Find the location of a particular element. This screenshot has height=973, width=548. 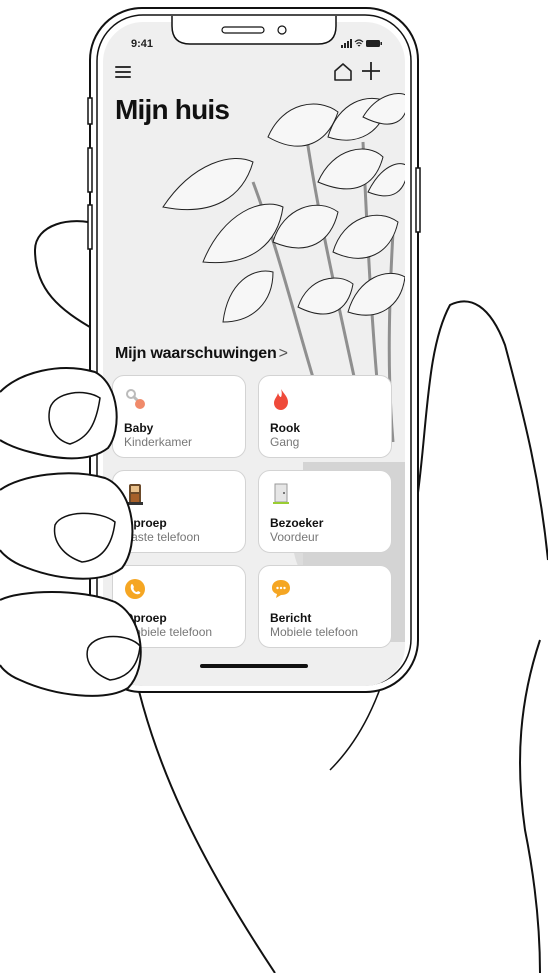

alert-card-baby: Baby Kinderkamer is located at coordinates (179, 416).